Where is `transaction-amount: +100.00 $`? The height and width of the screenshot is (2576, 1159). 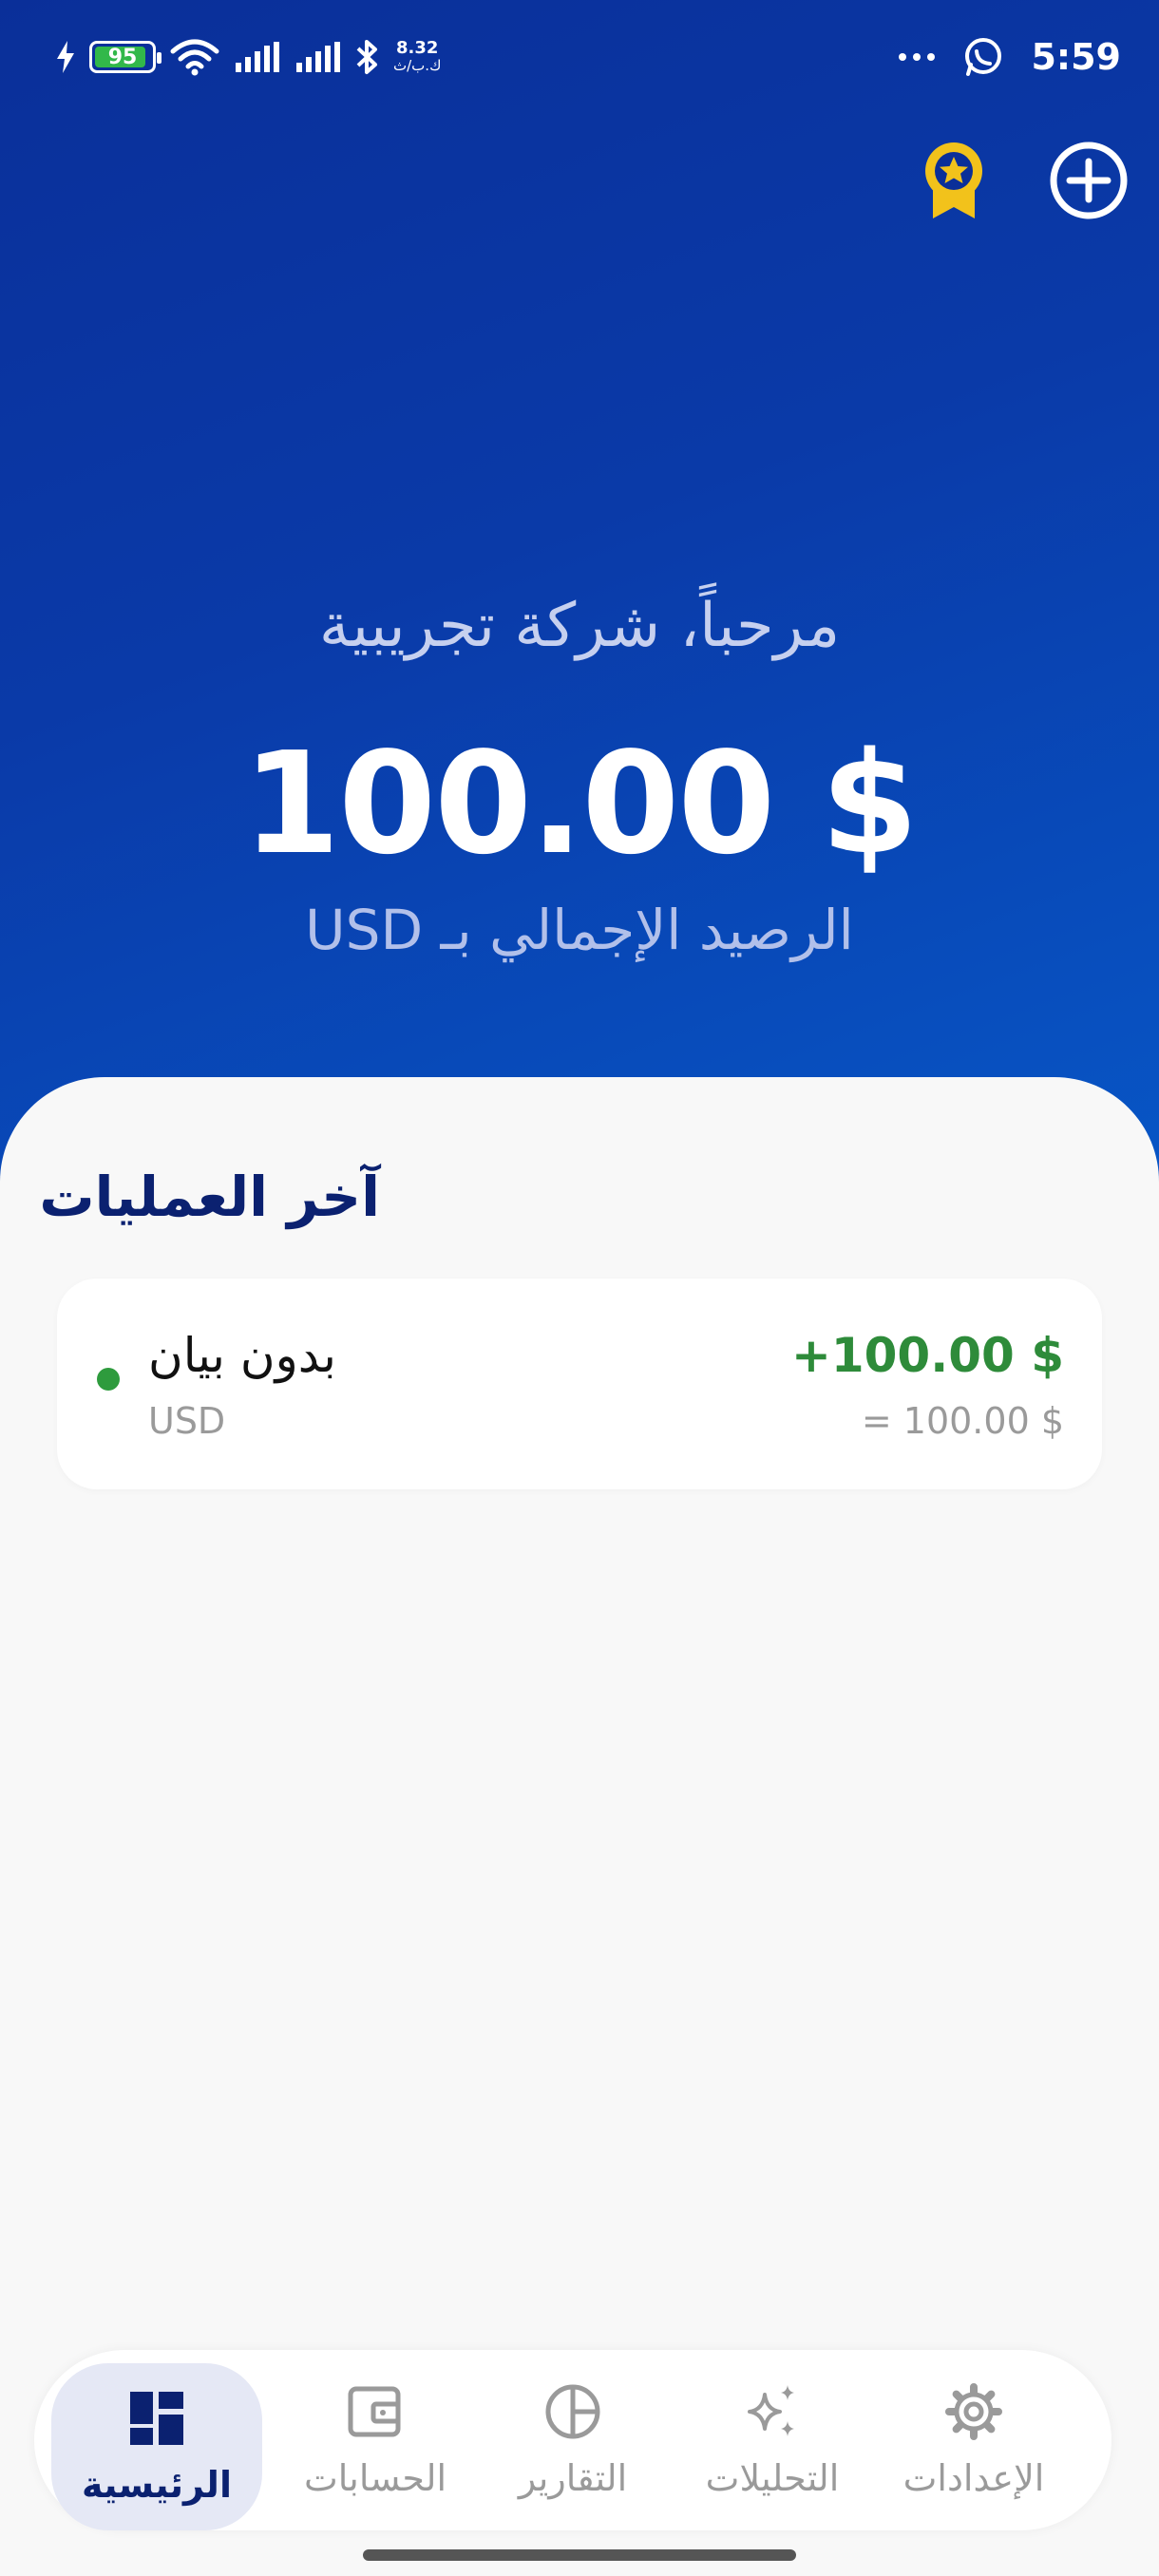
transaction-amount: +100.00 $ is located at coordinates (927, 1355).